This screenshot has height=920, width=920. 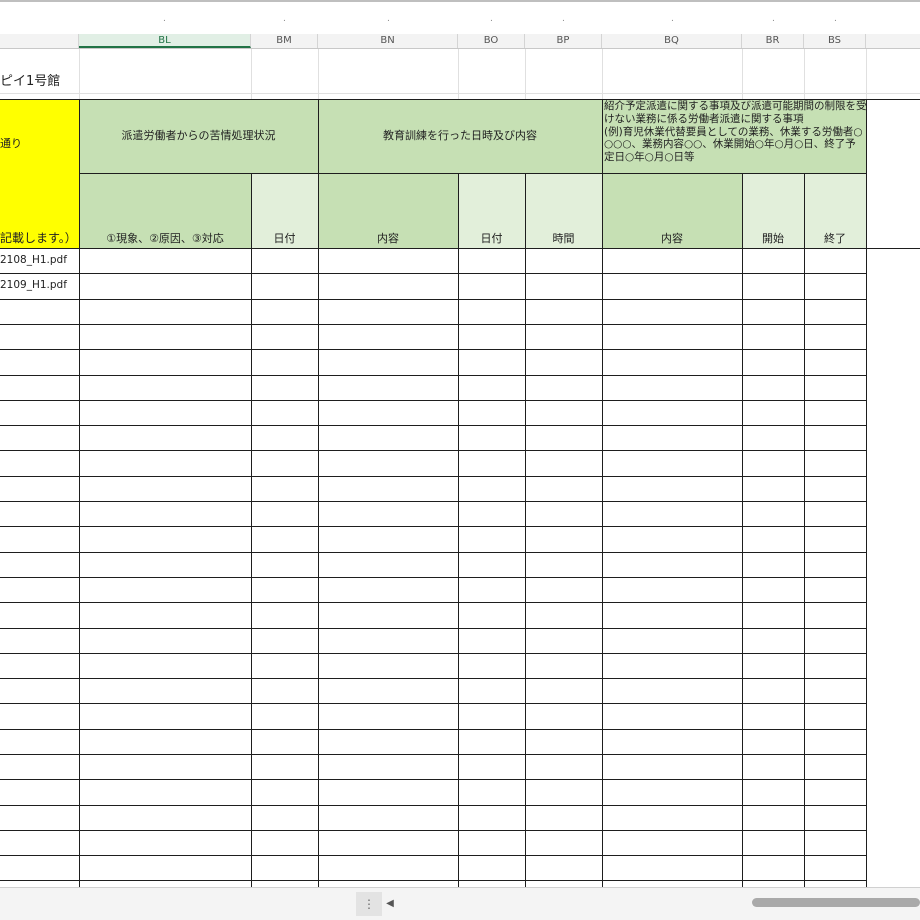 What do you see at coordinates (835, 41) in the screenshot?
I see `column-header-bs: BS` at bounding box center [835, 41].